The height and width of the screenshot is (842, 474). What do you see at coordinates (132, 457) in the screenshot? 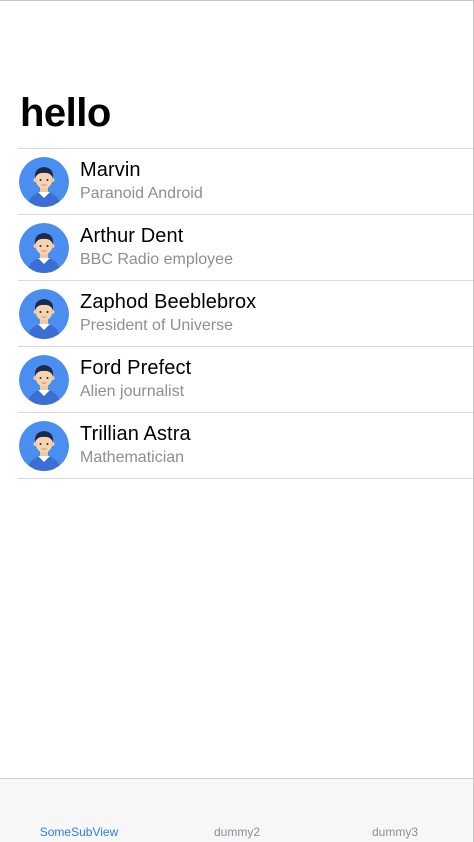
I see `person-subtitle: Mathematician` at bounding box center [132, 457].